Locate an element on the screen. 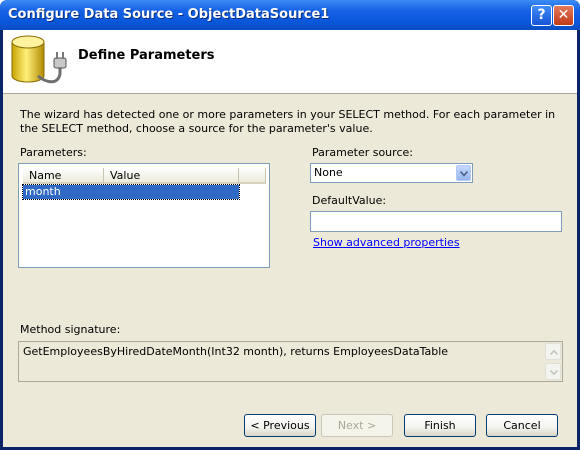  dropdown-button is located at coordinates (463, 173).